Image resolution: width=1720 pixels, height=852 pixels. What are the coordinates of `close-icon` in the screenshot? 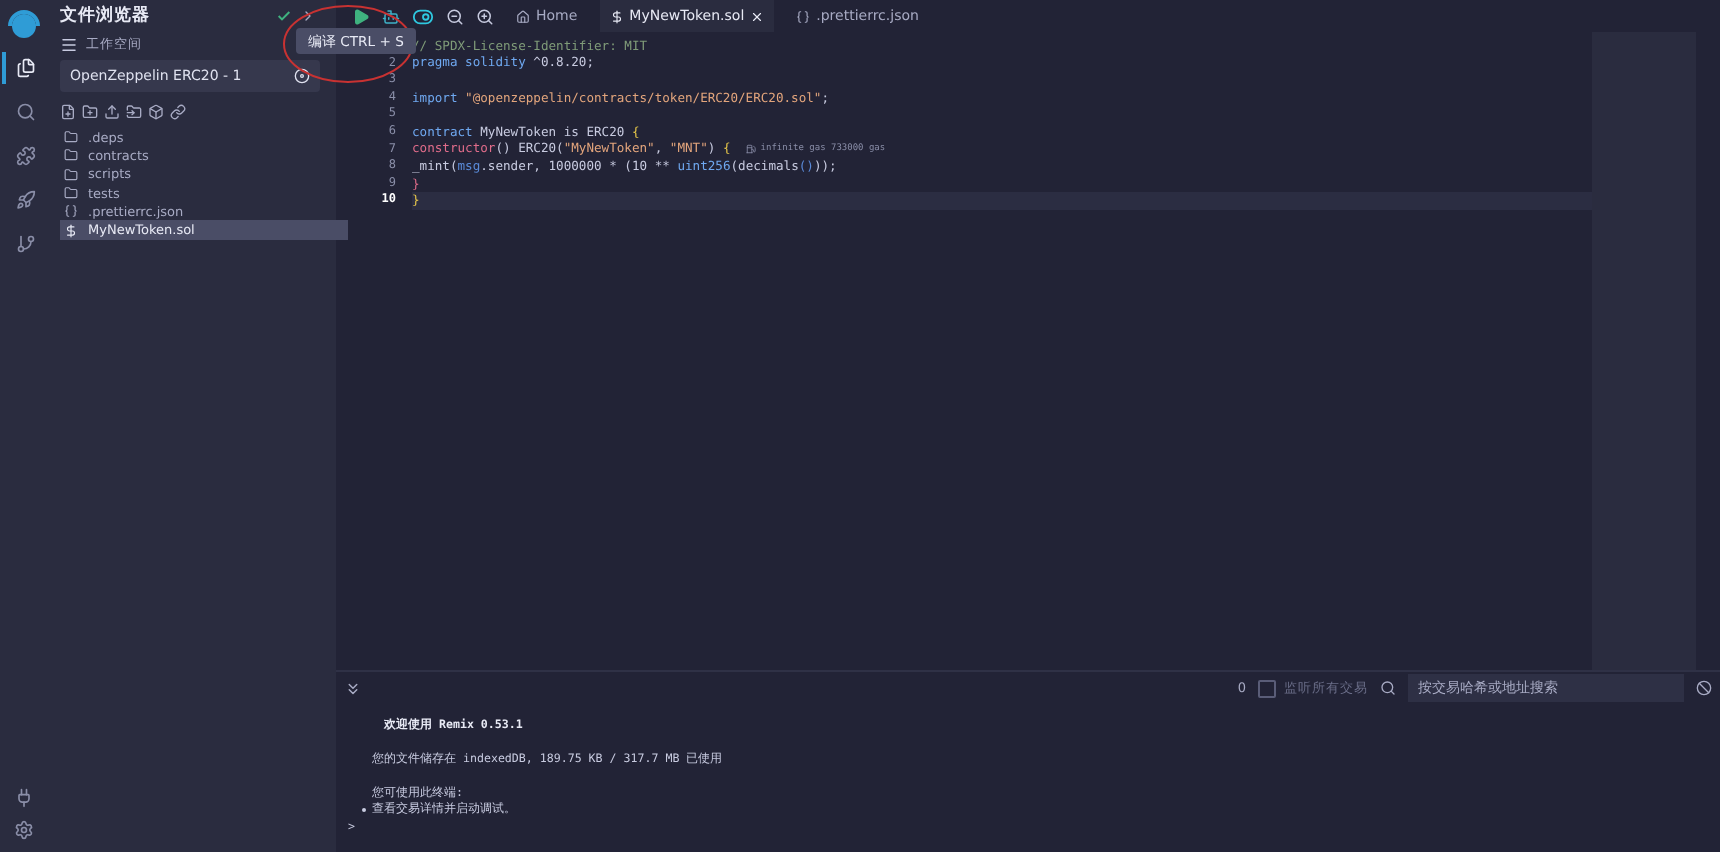 It's located at (757, 16).